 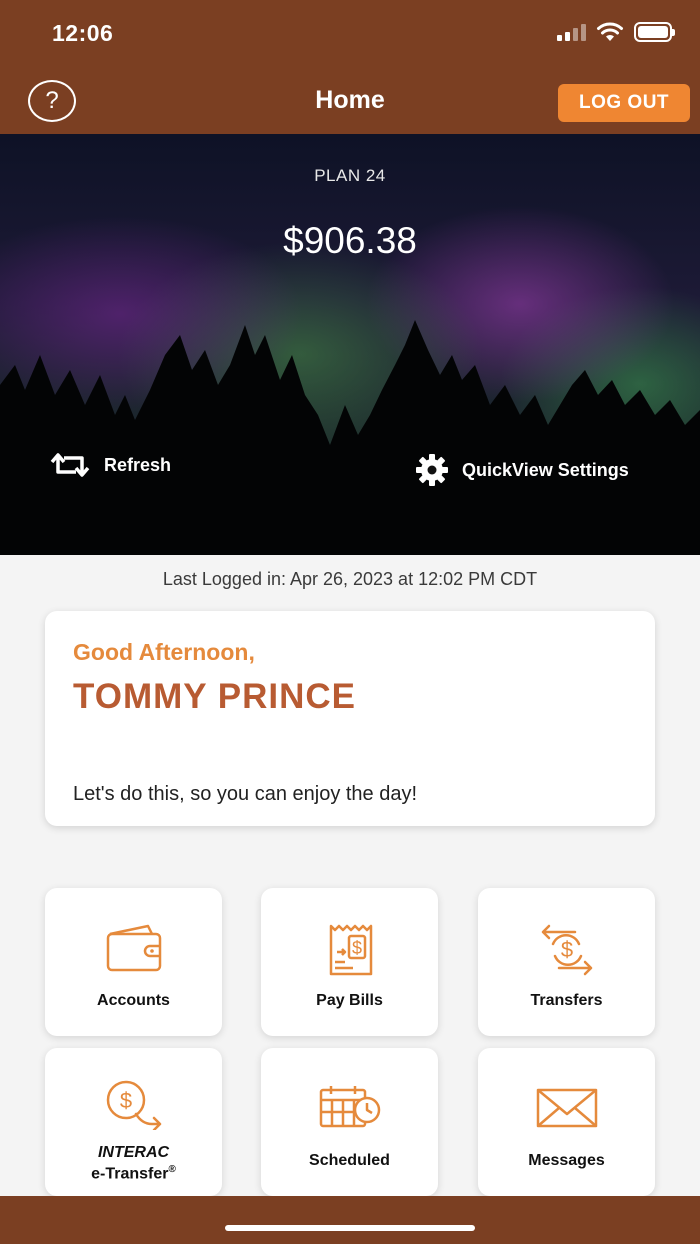 What do you see at coordinates (350, 950) in the screenshot?
I see `bill-icon: $` at bounding box center [350, 950].